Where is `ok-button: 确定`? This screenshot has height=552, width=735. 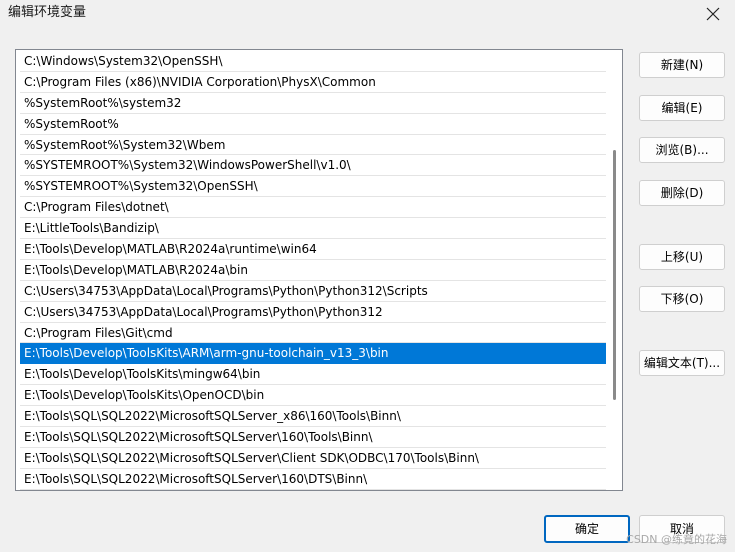
ok-button: 确定 is located at coordinates (587, 529).